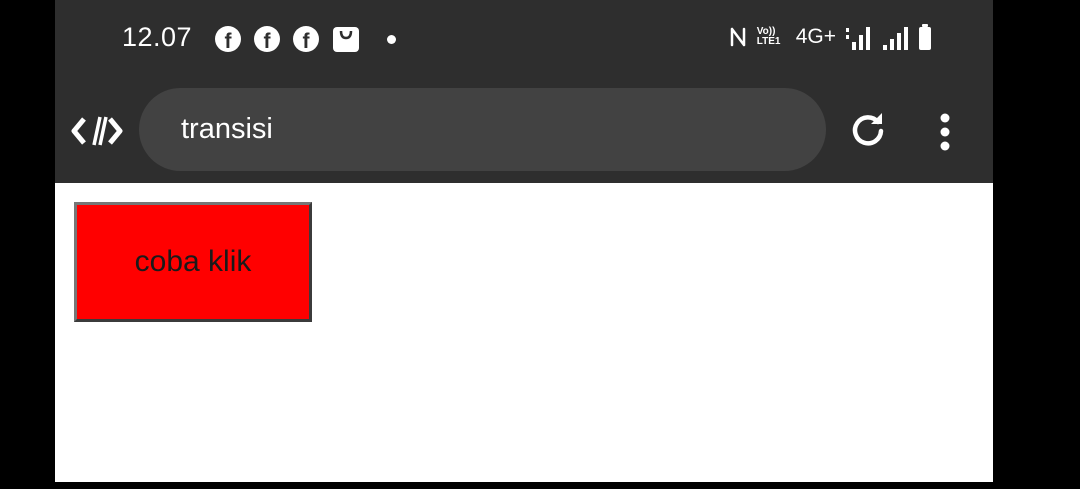  I want to click on system-icons: Vo)) LTE1 4G+, so click(829, 37).